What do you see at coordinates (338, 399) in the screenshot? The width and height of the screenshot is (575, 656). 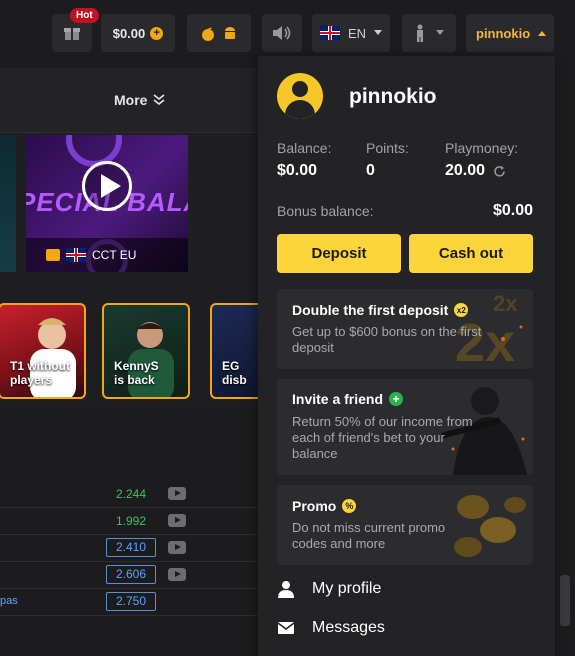 I see `promo-title: Invite a friend` at bounding box center [338, 399].